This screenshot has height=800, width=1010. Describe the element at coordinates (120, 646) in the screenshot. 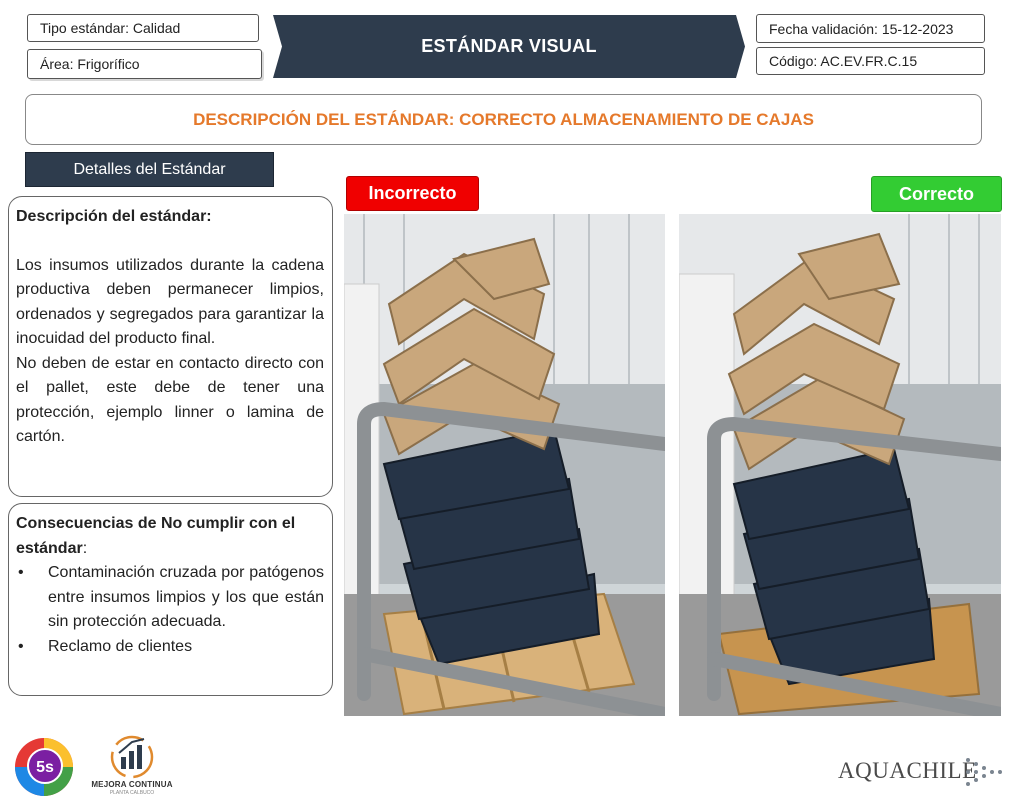

I see `consequence-text: Reclamo de clientes` at that location.